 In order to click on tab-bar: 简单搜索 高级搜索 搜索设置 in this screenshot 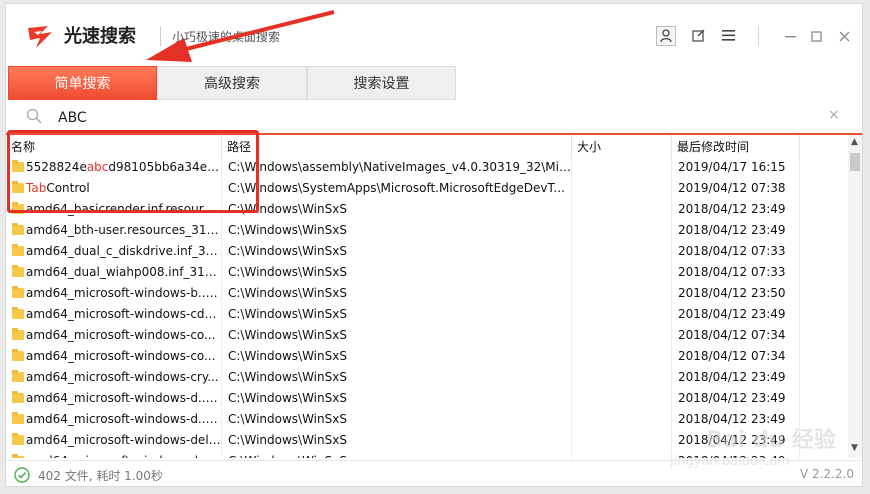, I will do `click(434, 83)`.